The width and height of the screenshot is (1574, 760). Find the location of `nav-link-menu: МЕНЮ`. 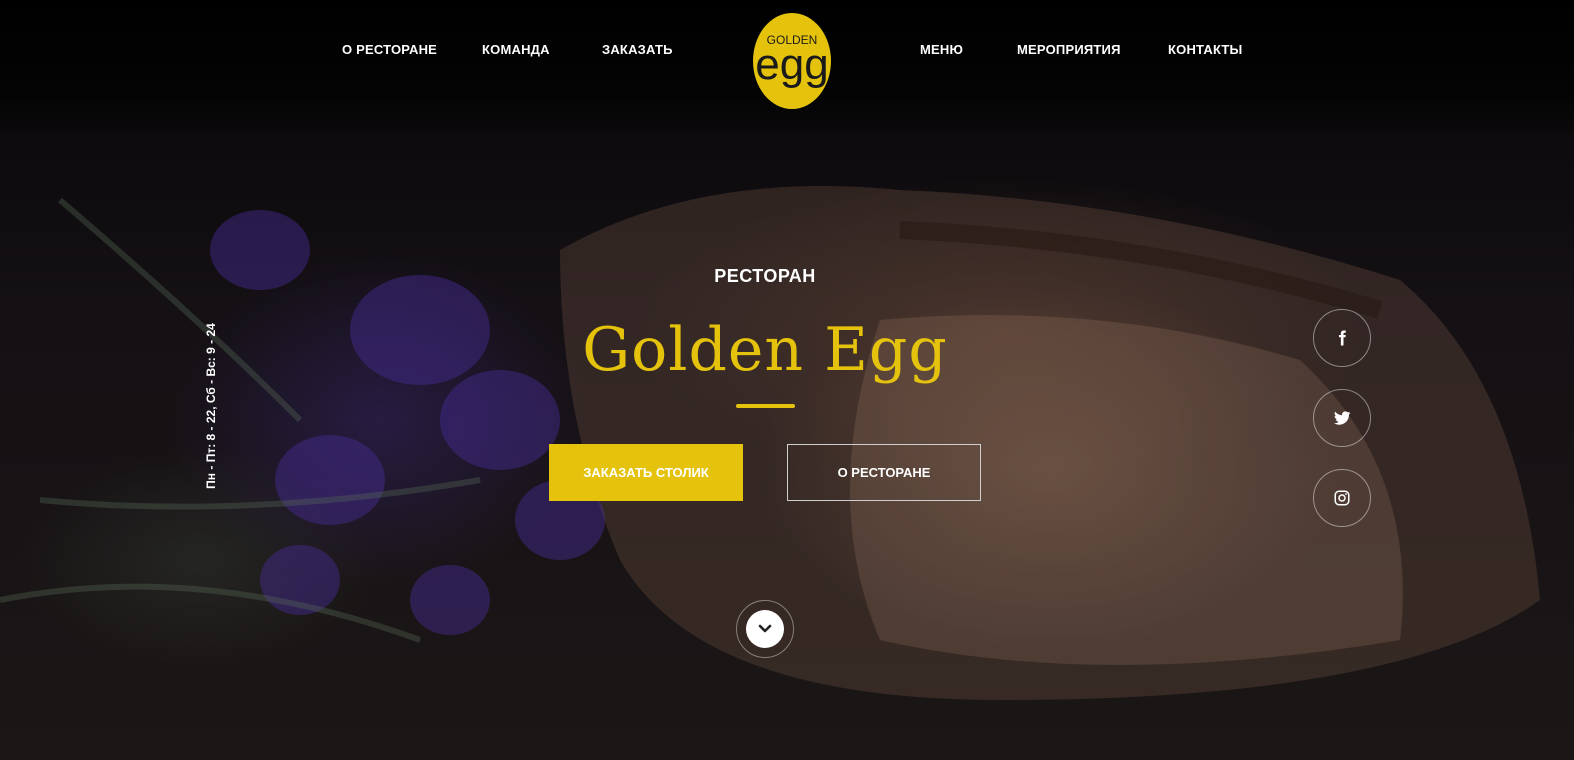

nav-link-menu: МЕНЮ is located at coordinates (941, 49).